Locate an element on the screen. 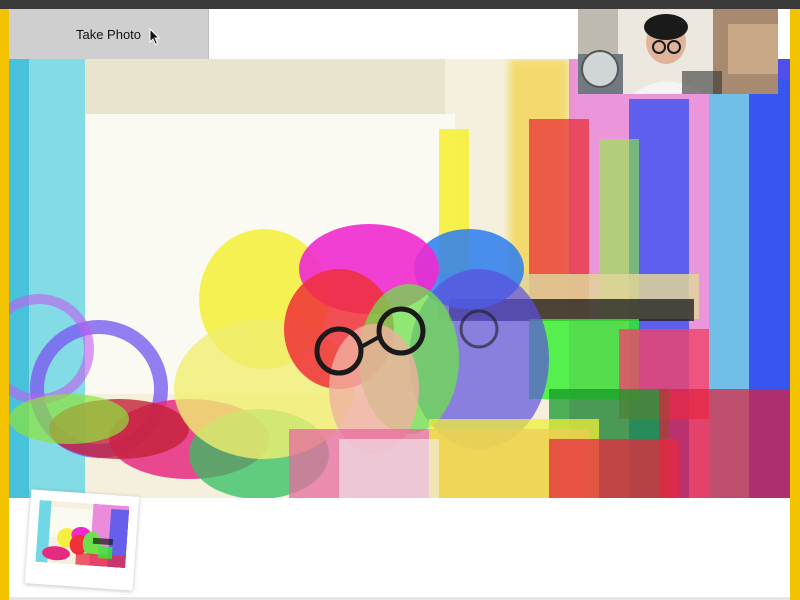  frame-border-right is located at coordinates (795, 304).